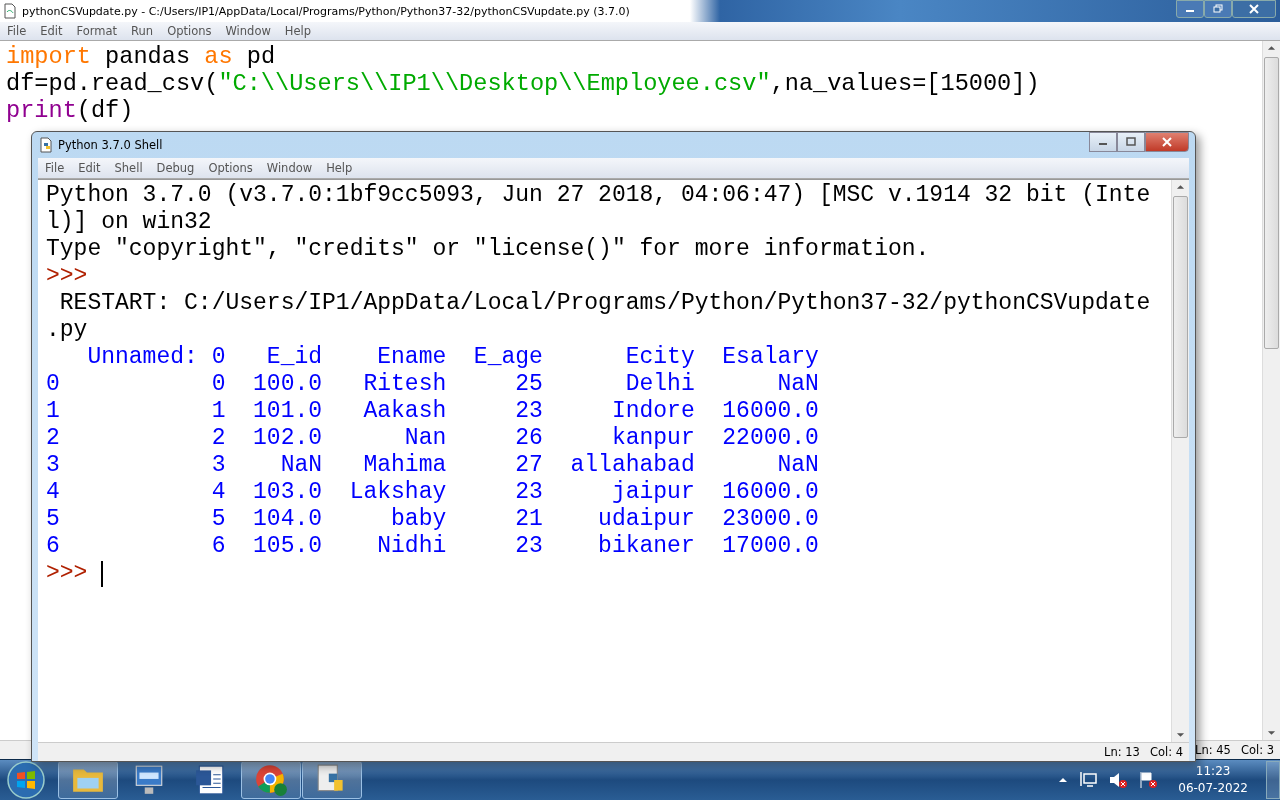  I want to click on column-indicator: Col: 3, so click(1257, 750).